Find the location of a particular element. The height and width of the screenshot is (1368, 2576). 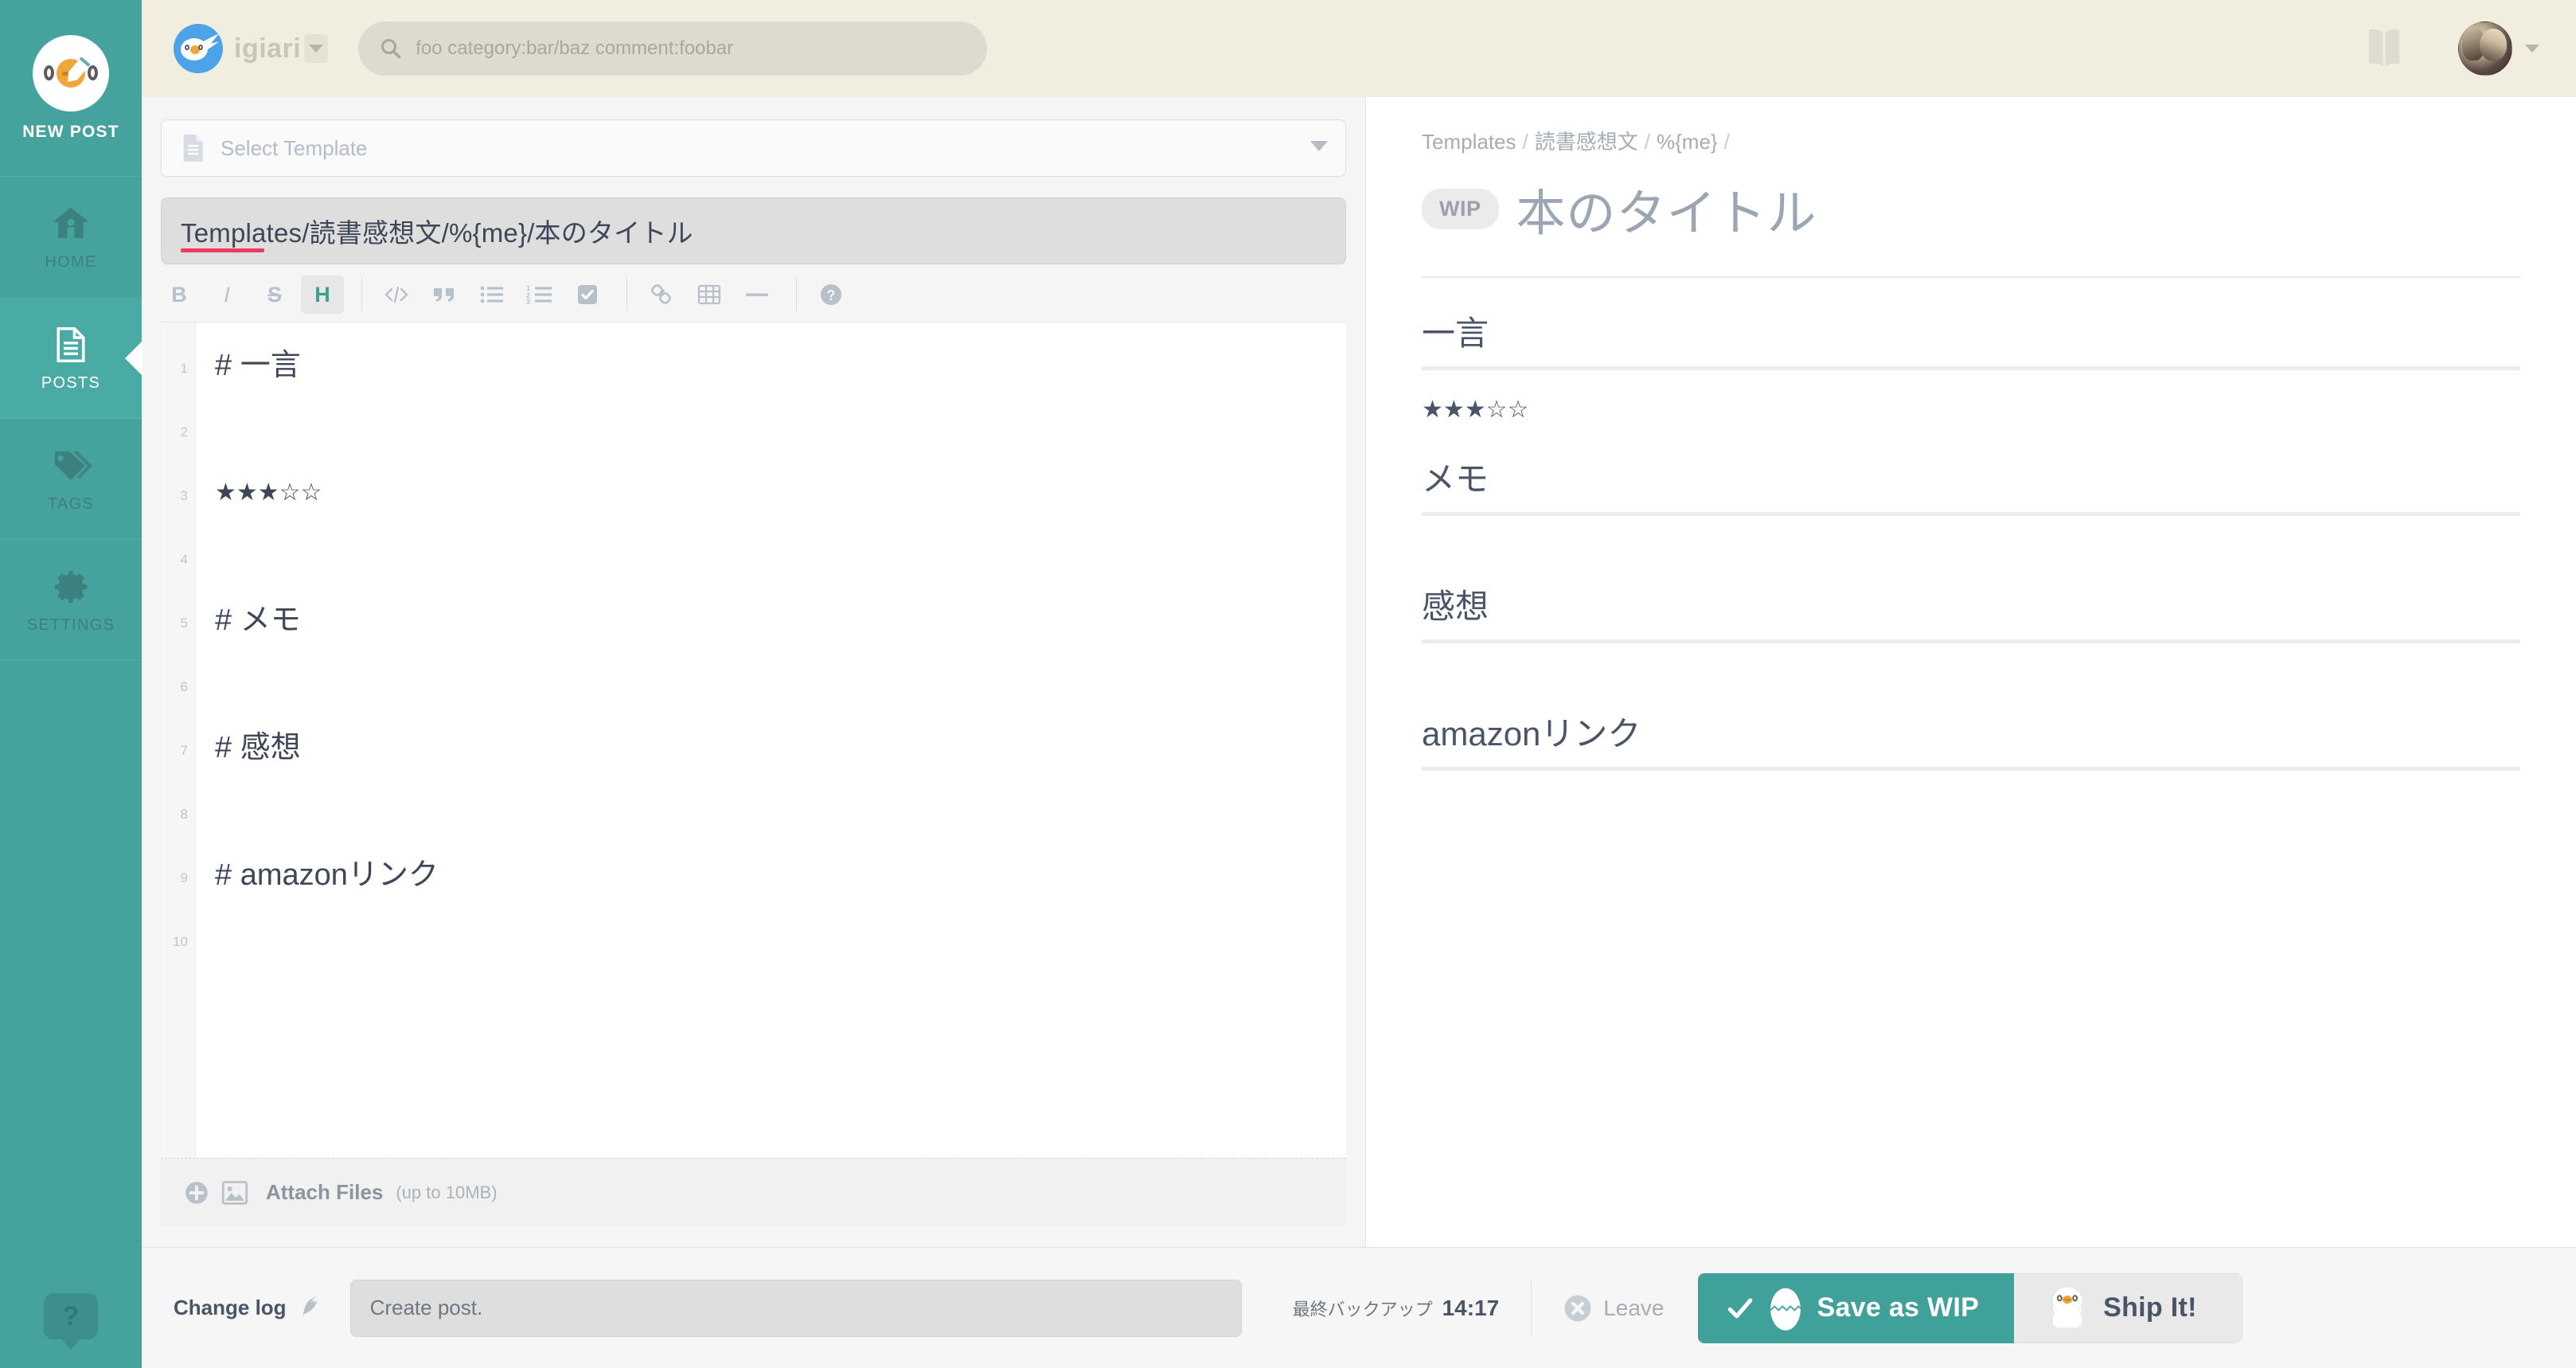

bold-button: B is located at coordinates (179, 295).